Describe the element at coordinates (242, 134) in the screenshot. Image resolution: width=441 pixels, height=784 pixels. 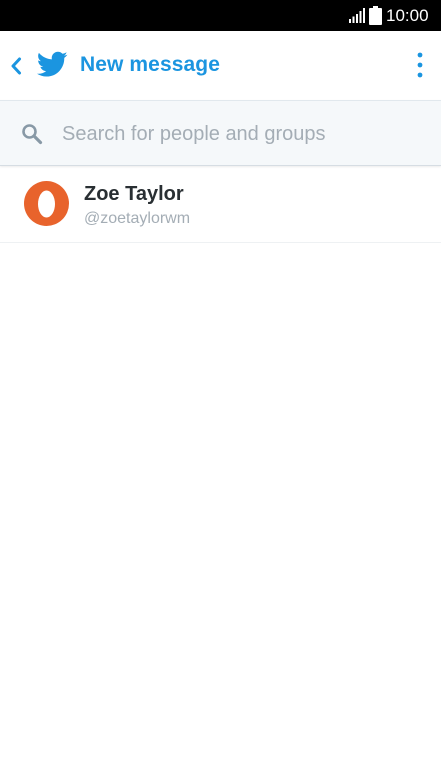
I see `search-input` at that location.